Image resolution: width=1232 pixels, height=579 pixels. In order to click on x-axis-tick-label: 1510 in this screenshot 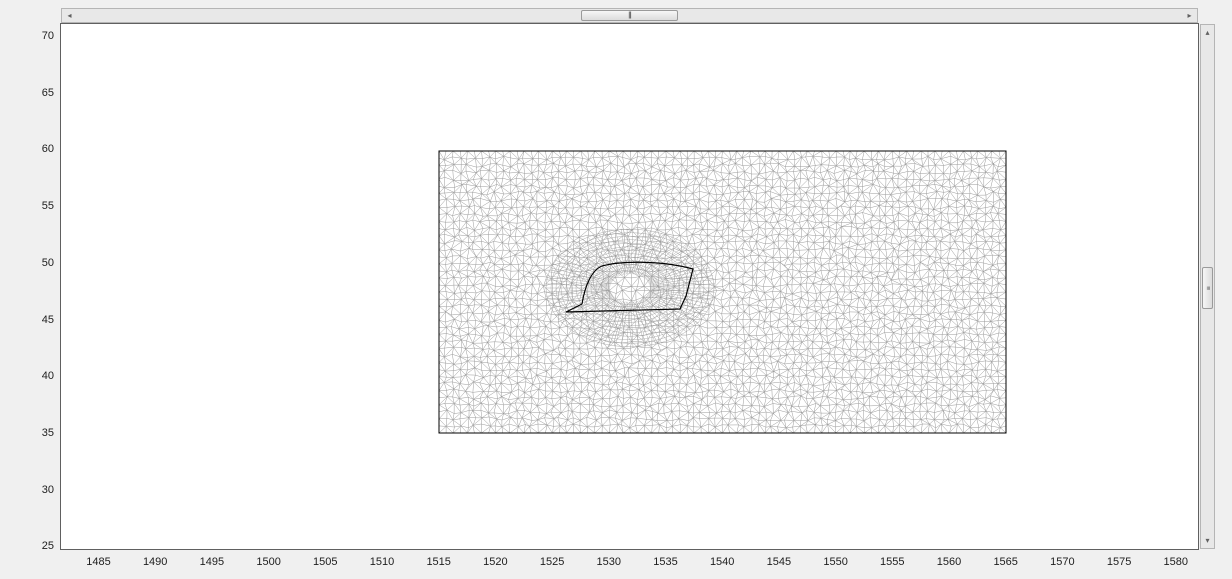, I will do `click(382, 562)`.